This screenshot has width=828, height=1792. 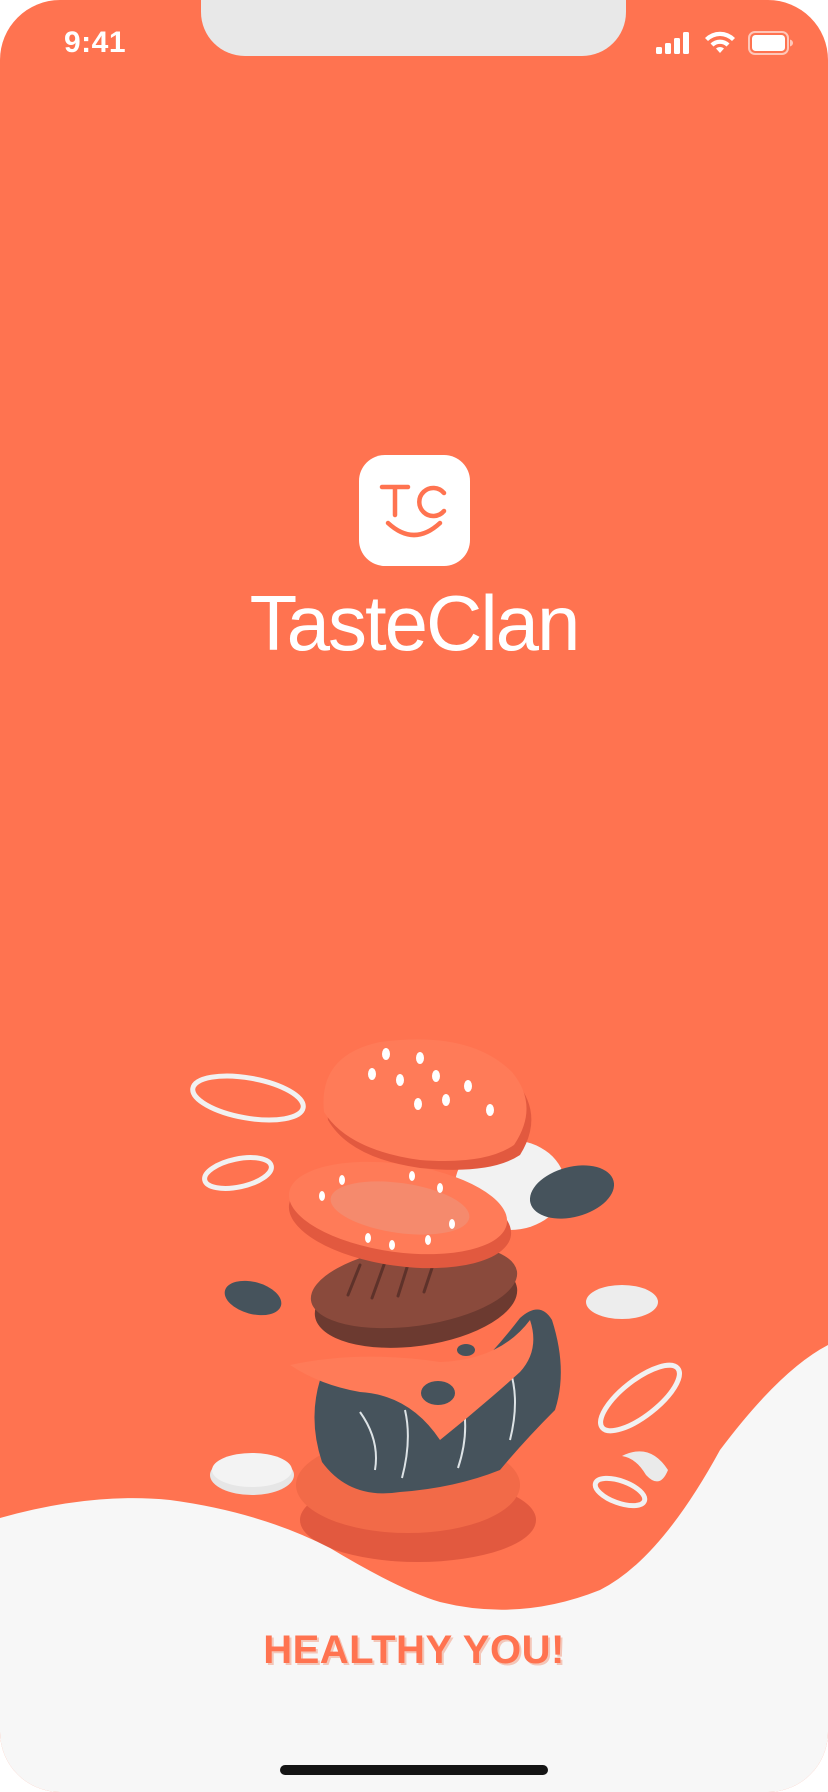 I want to click on status-icons, so click(x=725, y=43).